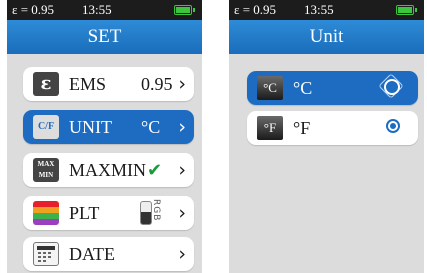 The width and height of the screenshot is (427, 273). I want to click on menu-item-unit: C/F UNIT °C ›, so click(108, 127).